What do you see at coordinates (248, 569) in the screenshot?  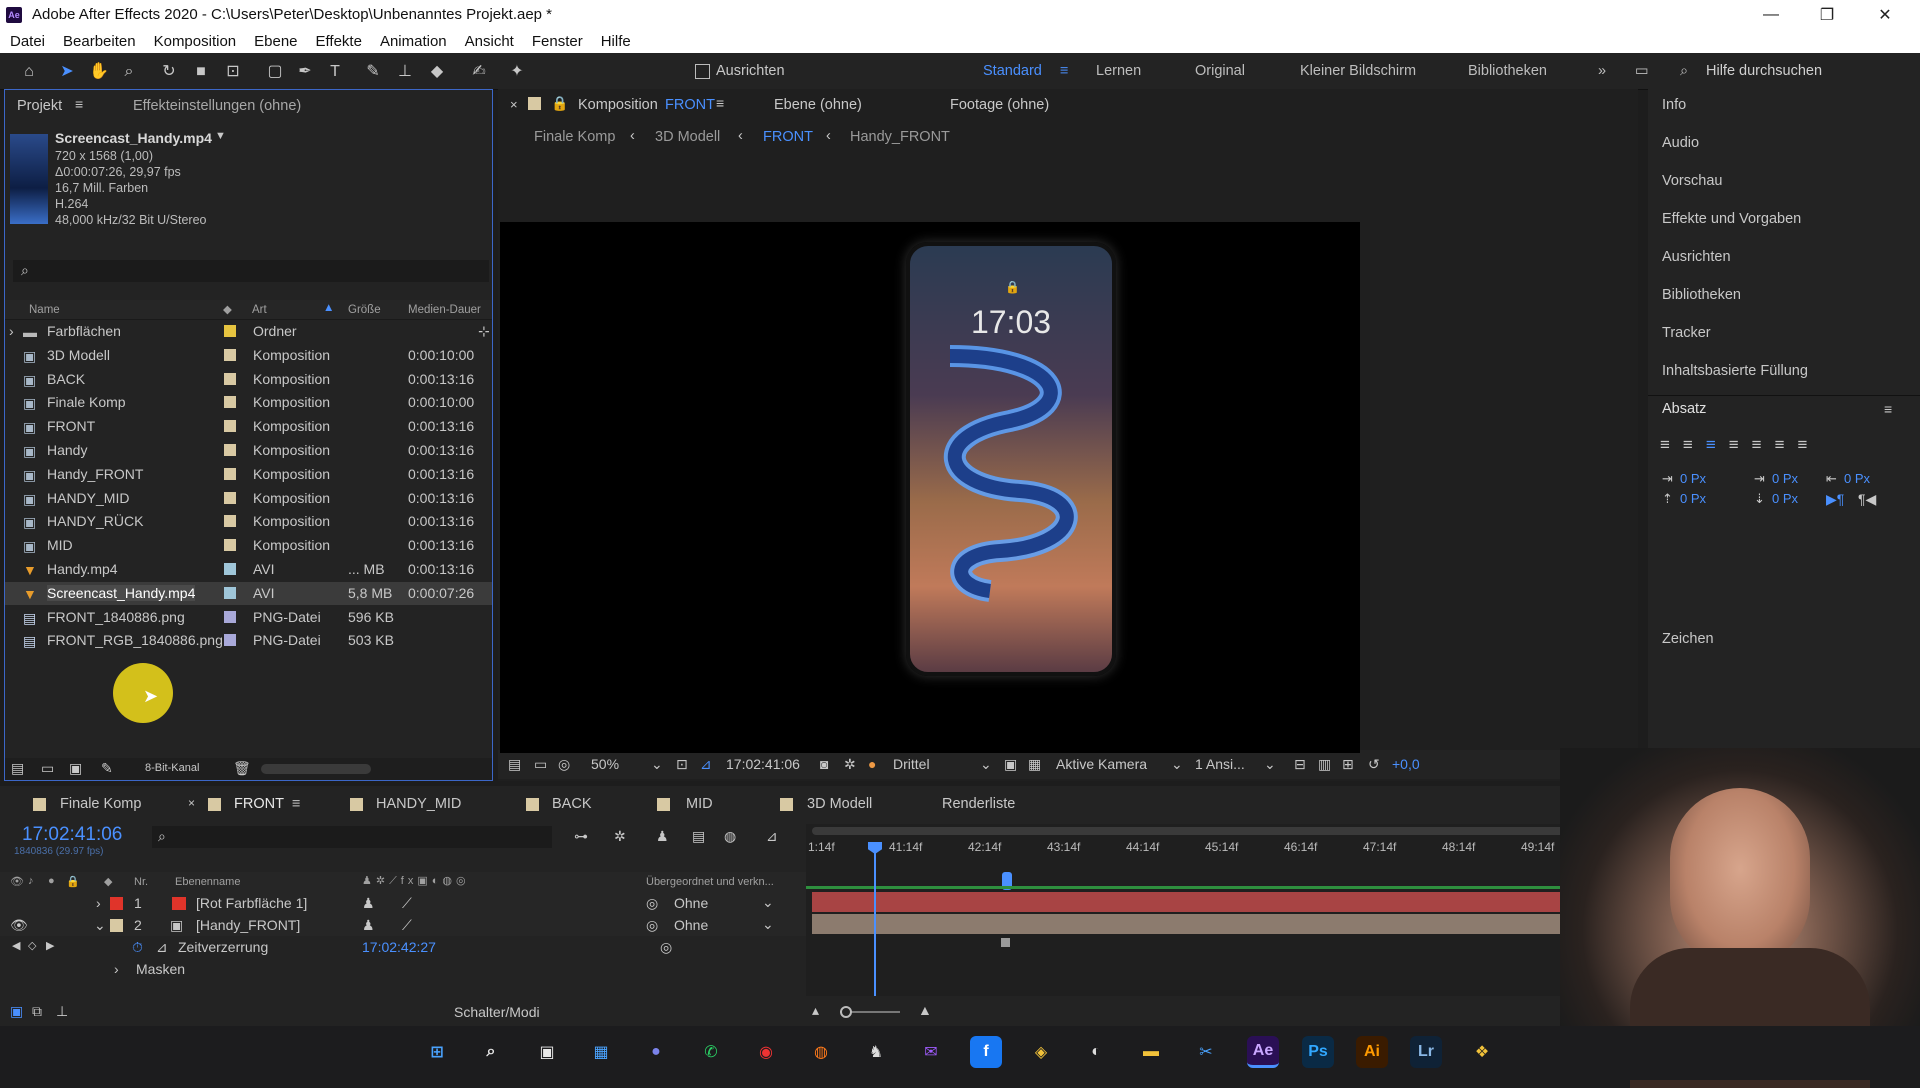 I see `project-item: ▼ Handy.mp4 AVI ... MB 0:00:13:16` at bounding box center [248, 569].